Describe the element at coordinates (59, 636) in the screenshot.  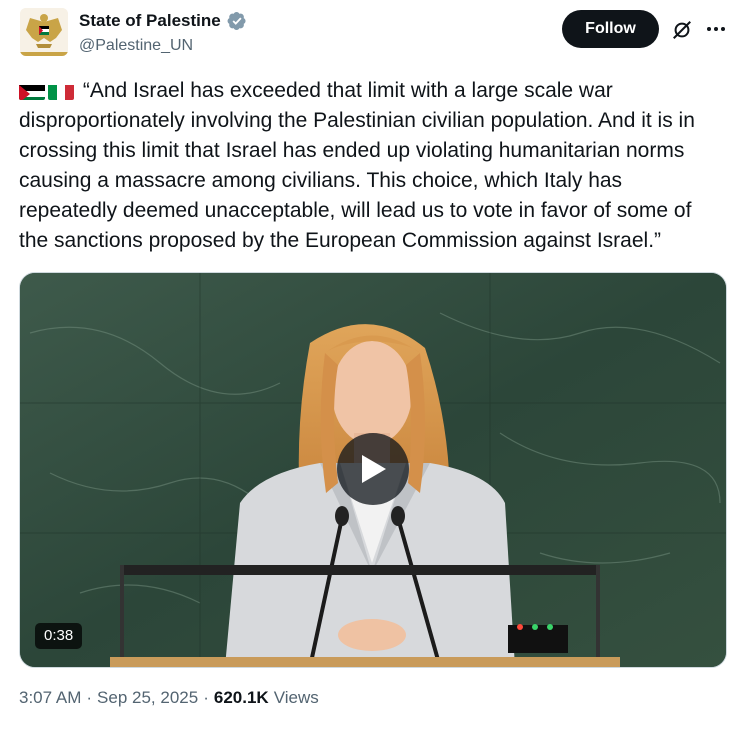
I see `video-duration: 0:38` at that location.